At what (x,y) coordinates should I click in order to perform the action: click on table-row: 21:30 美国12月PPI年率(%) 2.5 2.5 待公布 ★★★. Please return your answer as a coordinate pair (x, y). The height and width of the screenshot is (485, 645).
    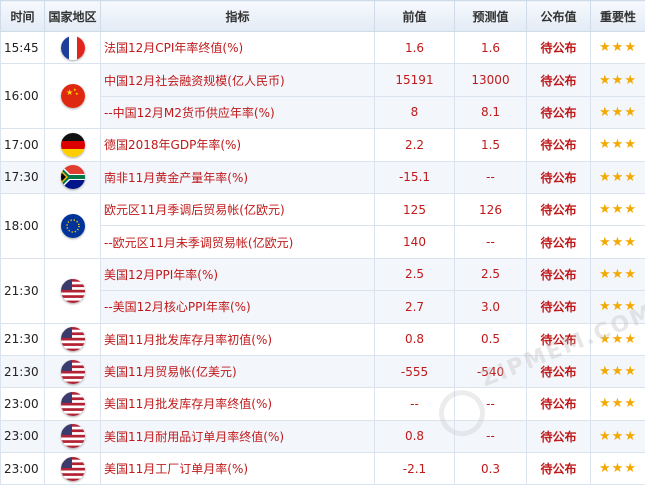
    Looking at the image, I should click on (323, 274).